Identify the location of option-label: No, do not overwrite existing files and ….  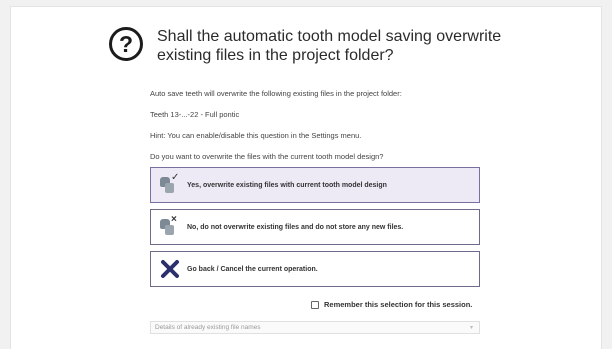
(295, 227).